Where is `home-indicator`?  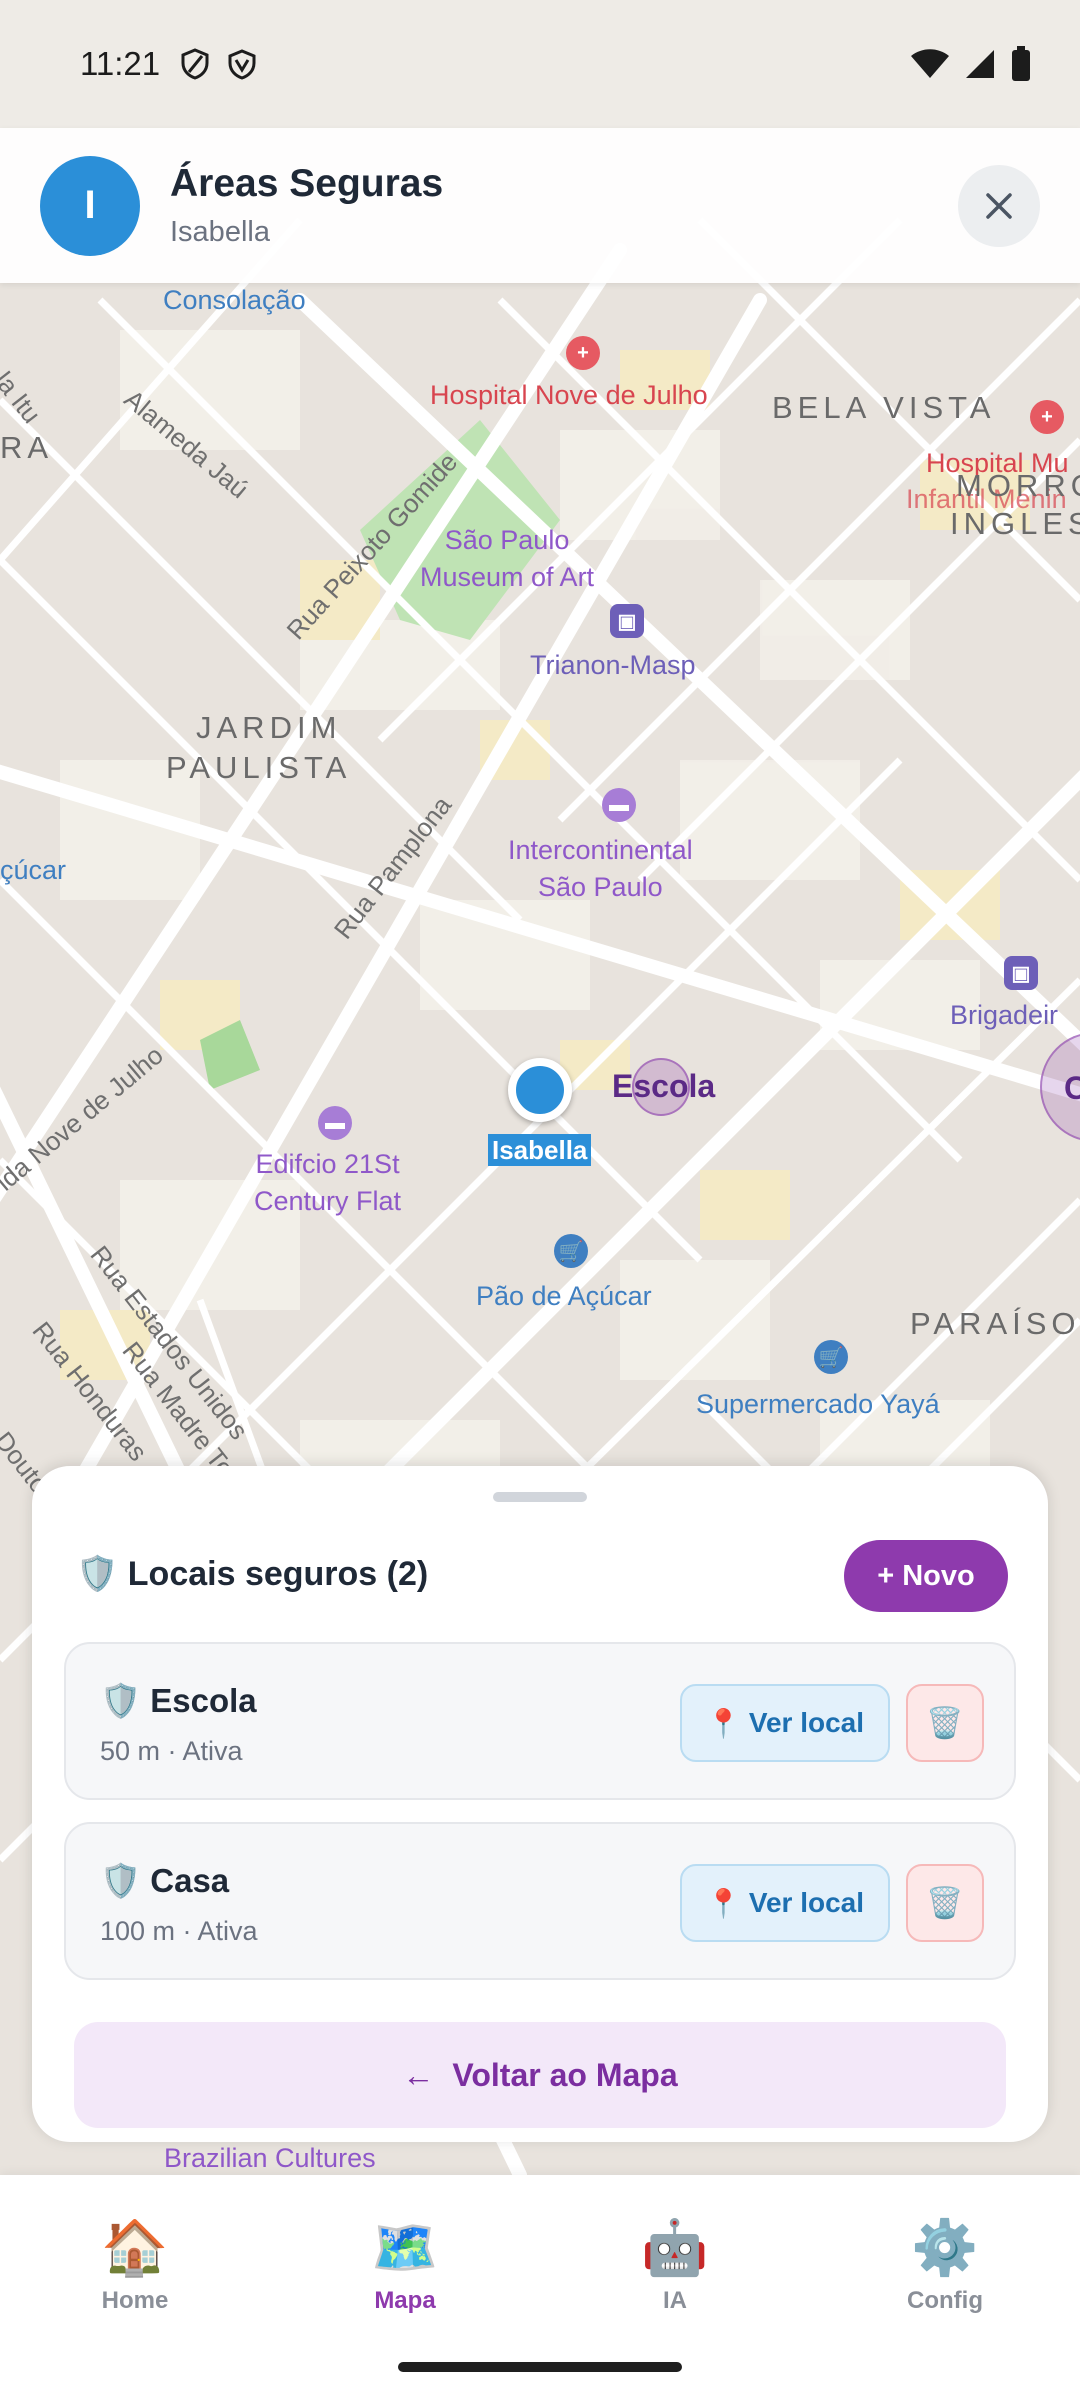
home-indicator is located at coordinates (540, 2367).